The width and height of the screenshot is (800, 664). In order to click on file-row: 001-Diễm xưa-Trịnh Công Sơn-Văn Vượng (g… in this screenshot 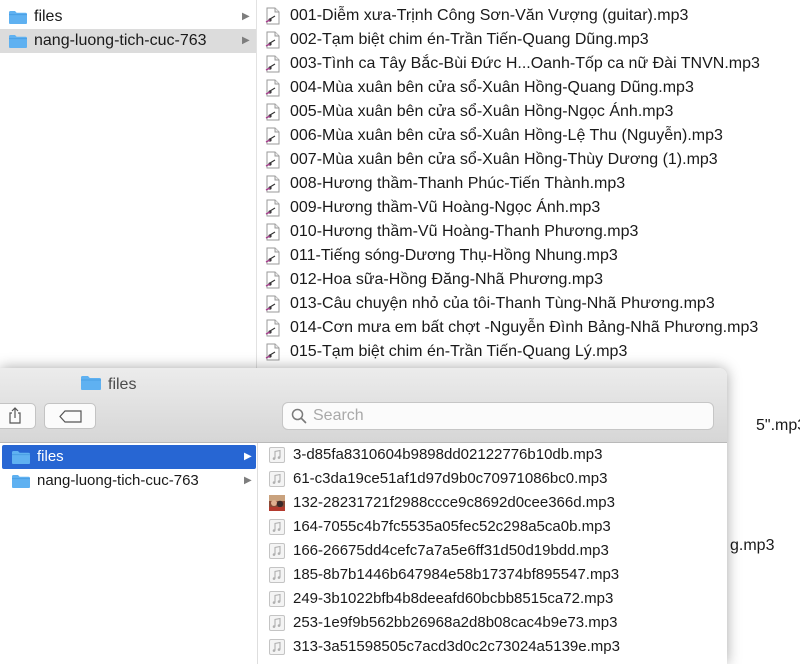, I will do `click(528, 16)`.